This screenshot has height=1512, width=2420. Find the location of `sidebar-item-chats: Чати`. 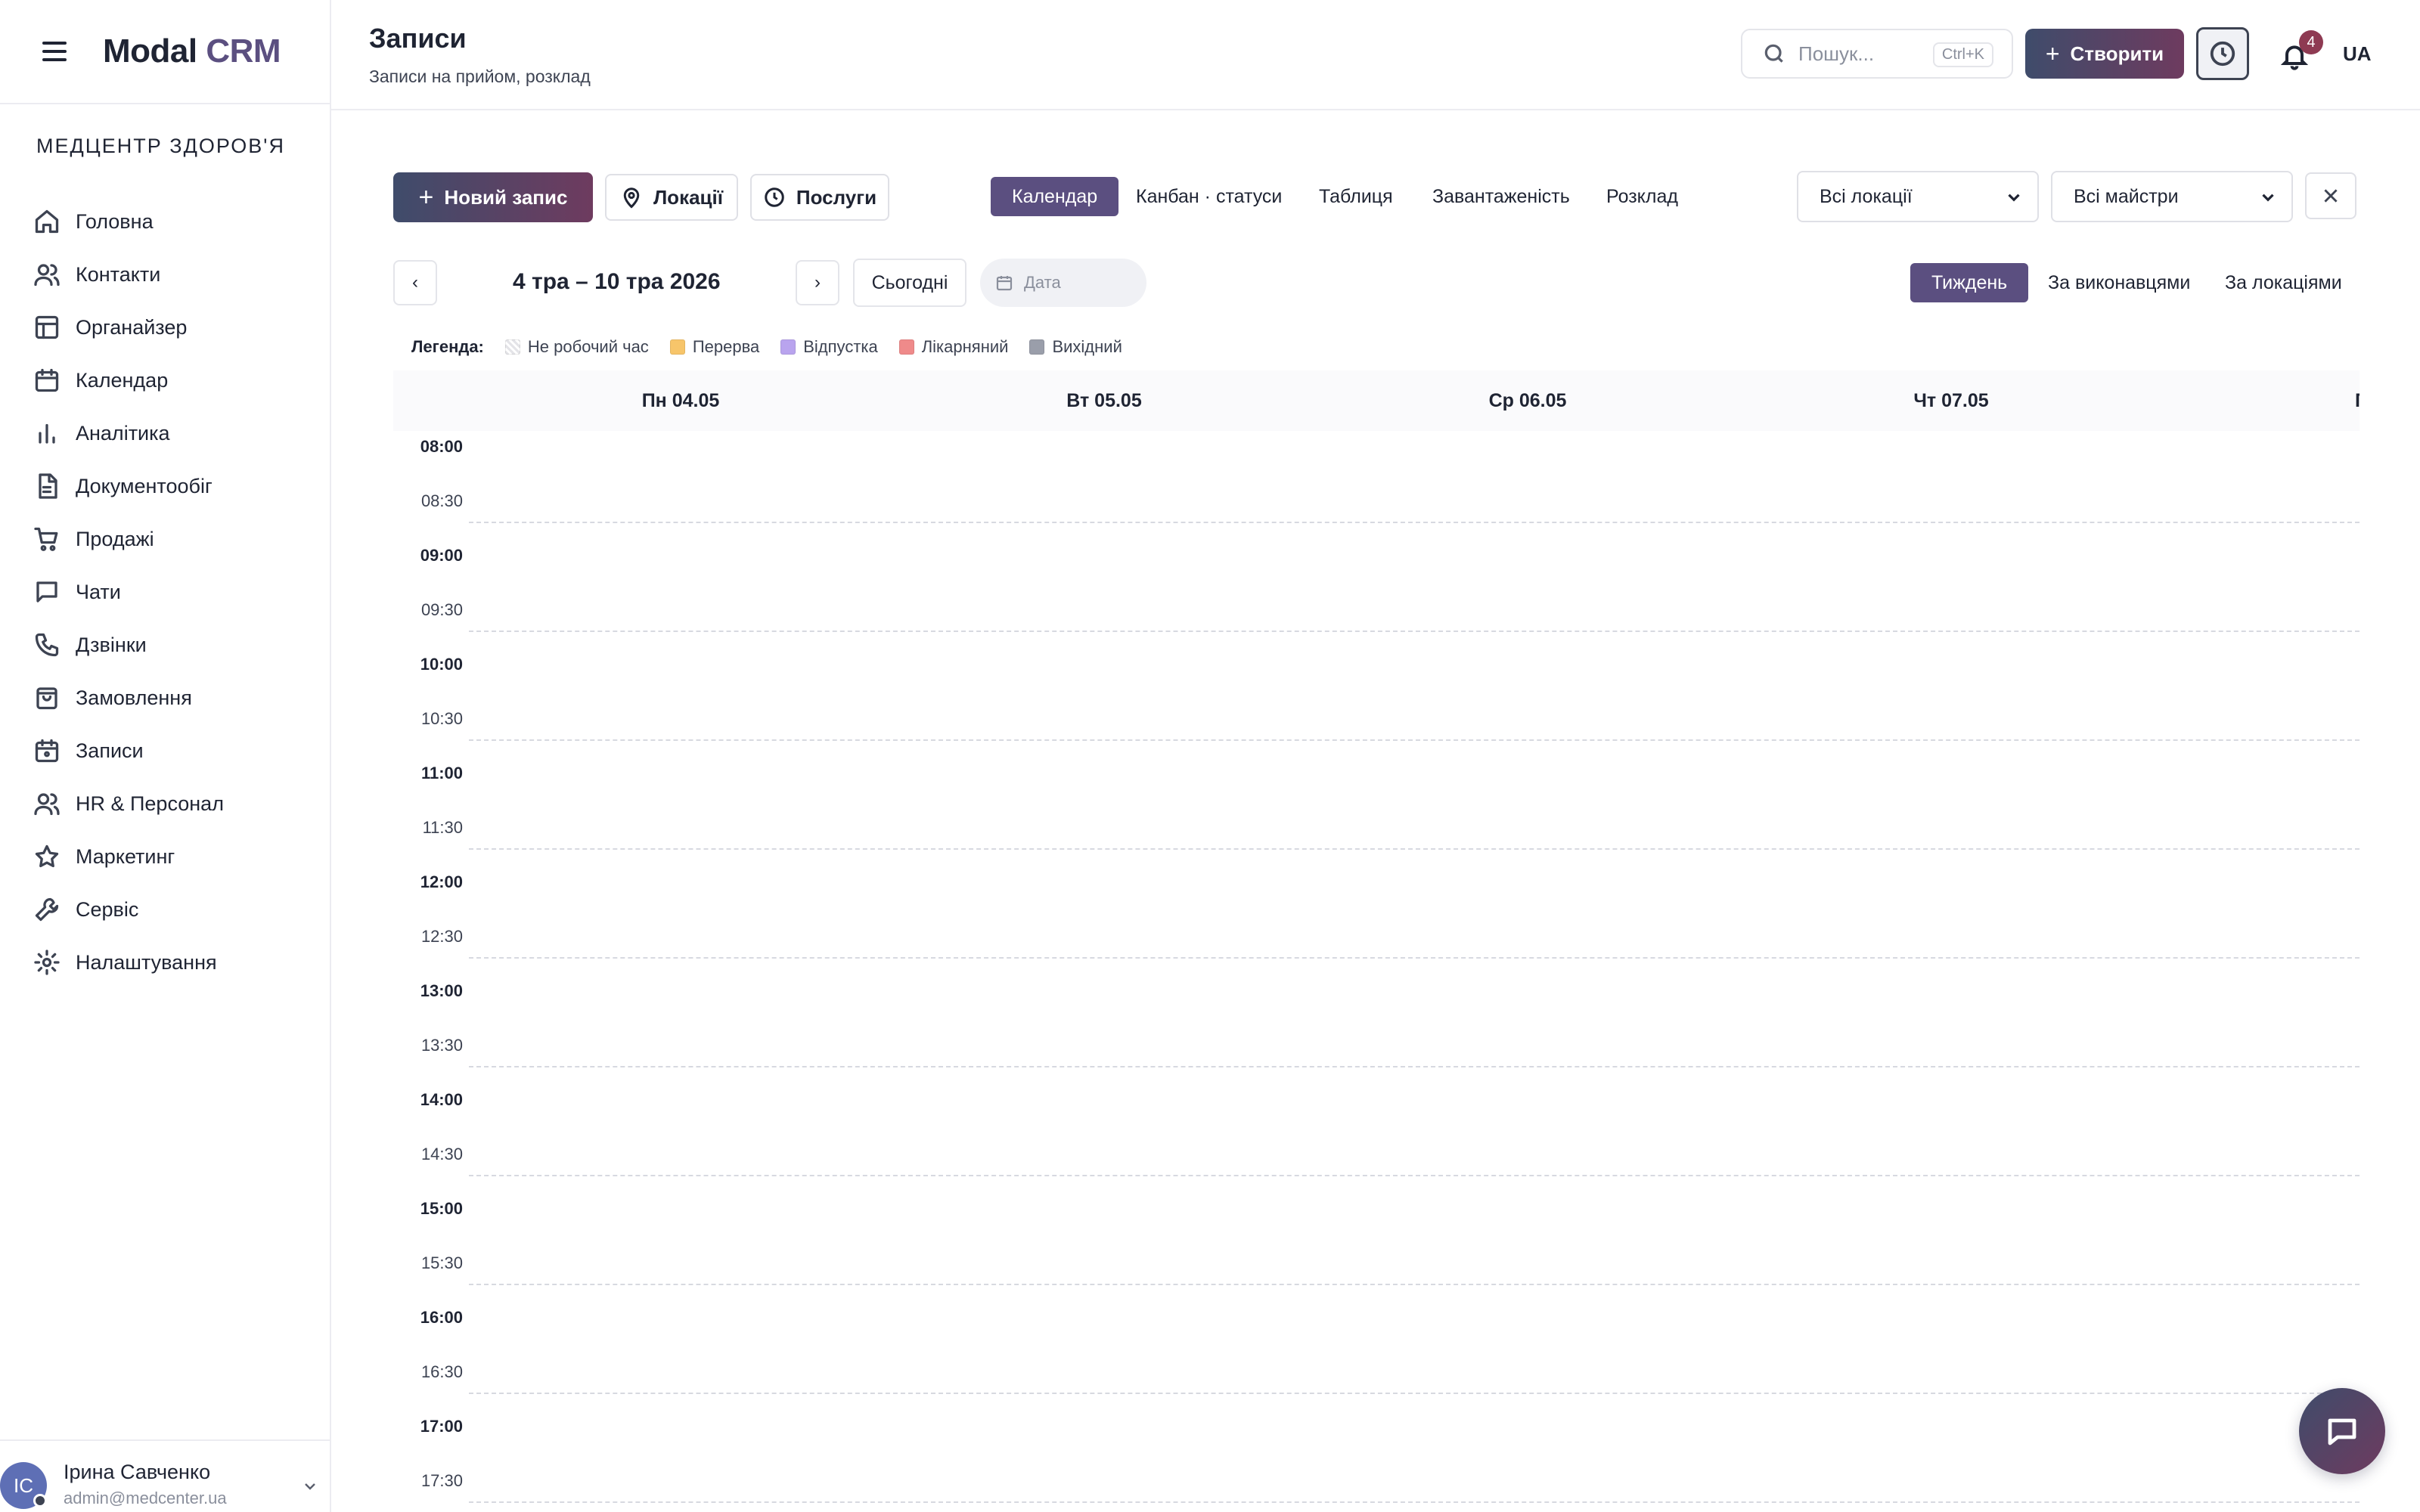

sidebar-item-chats: Чати is located at coordinates (181, 591).